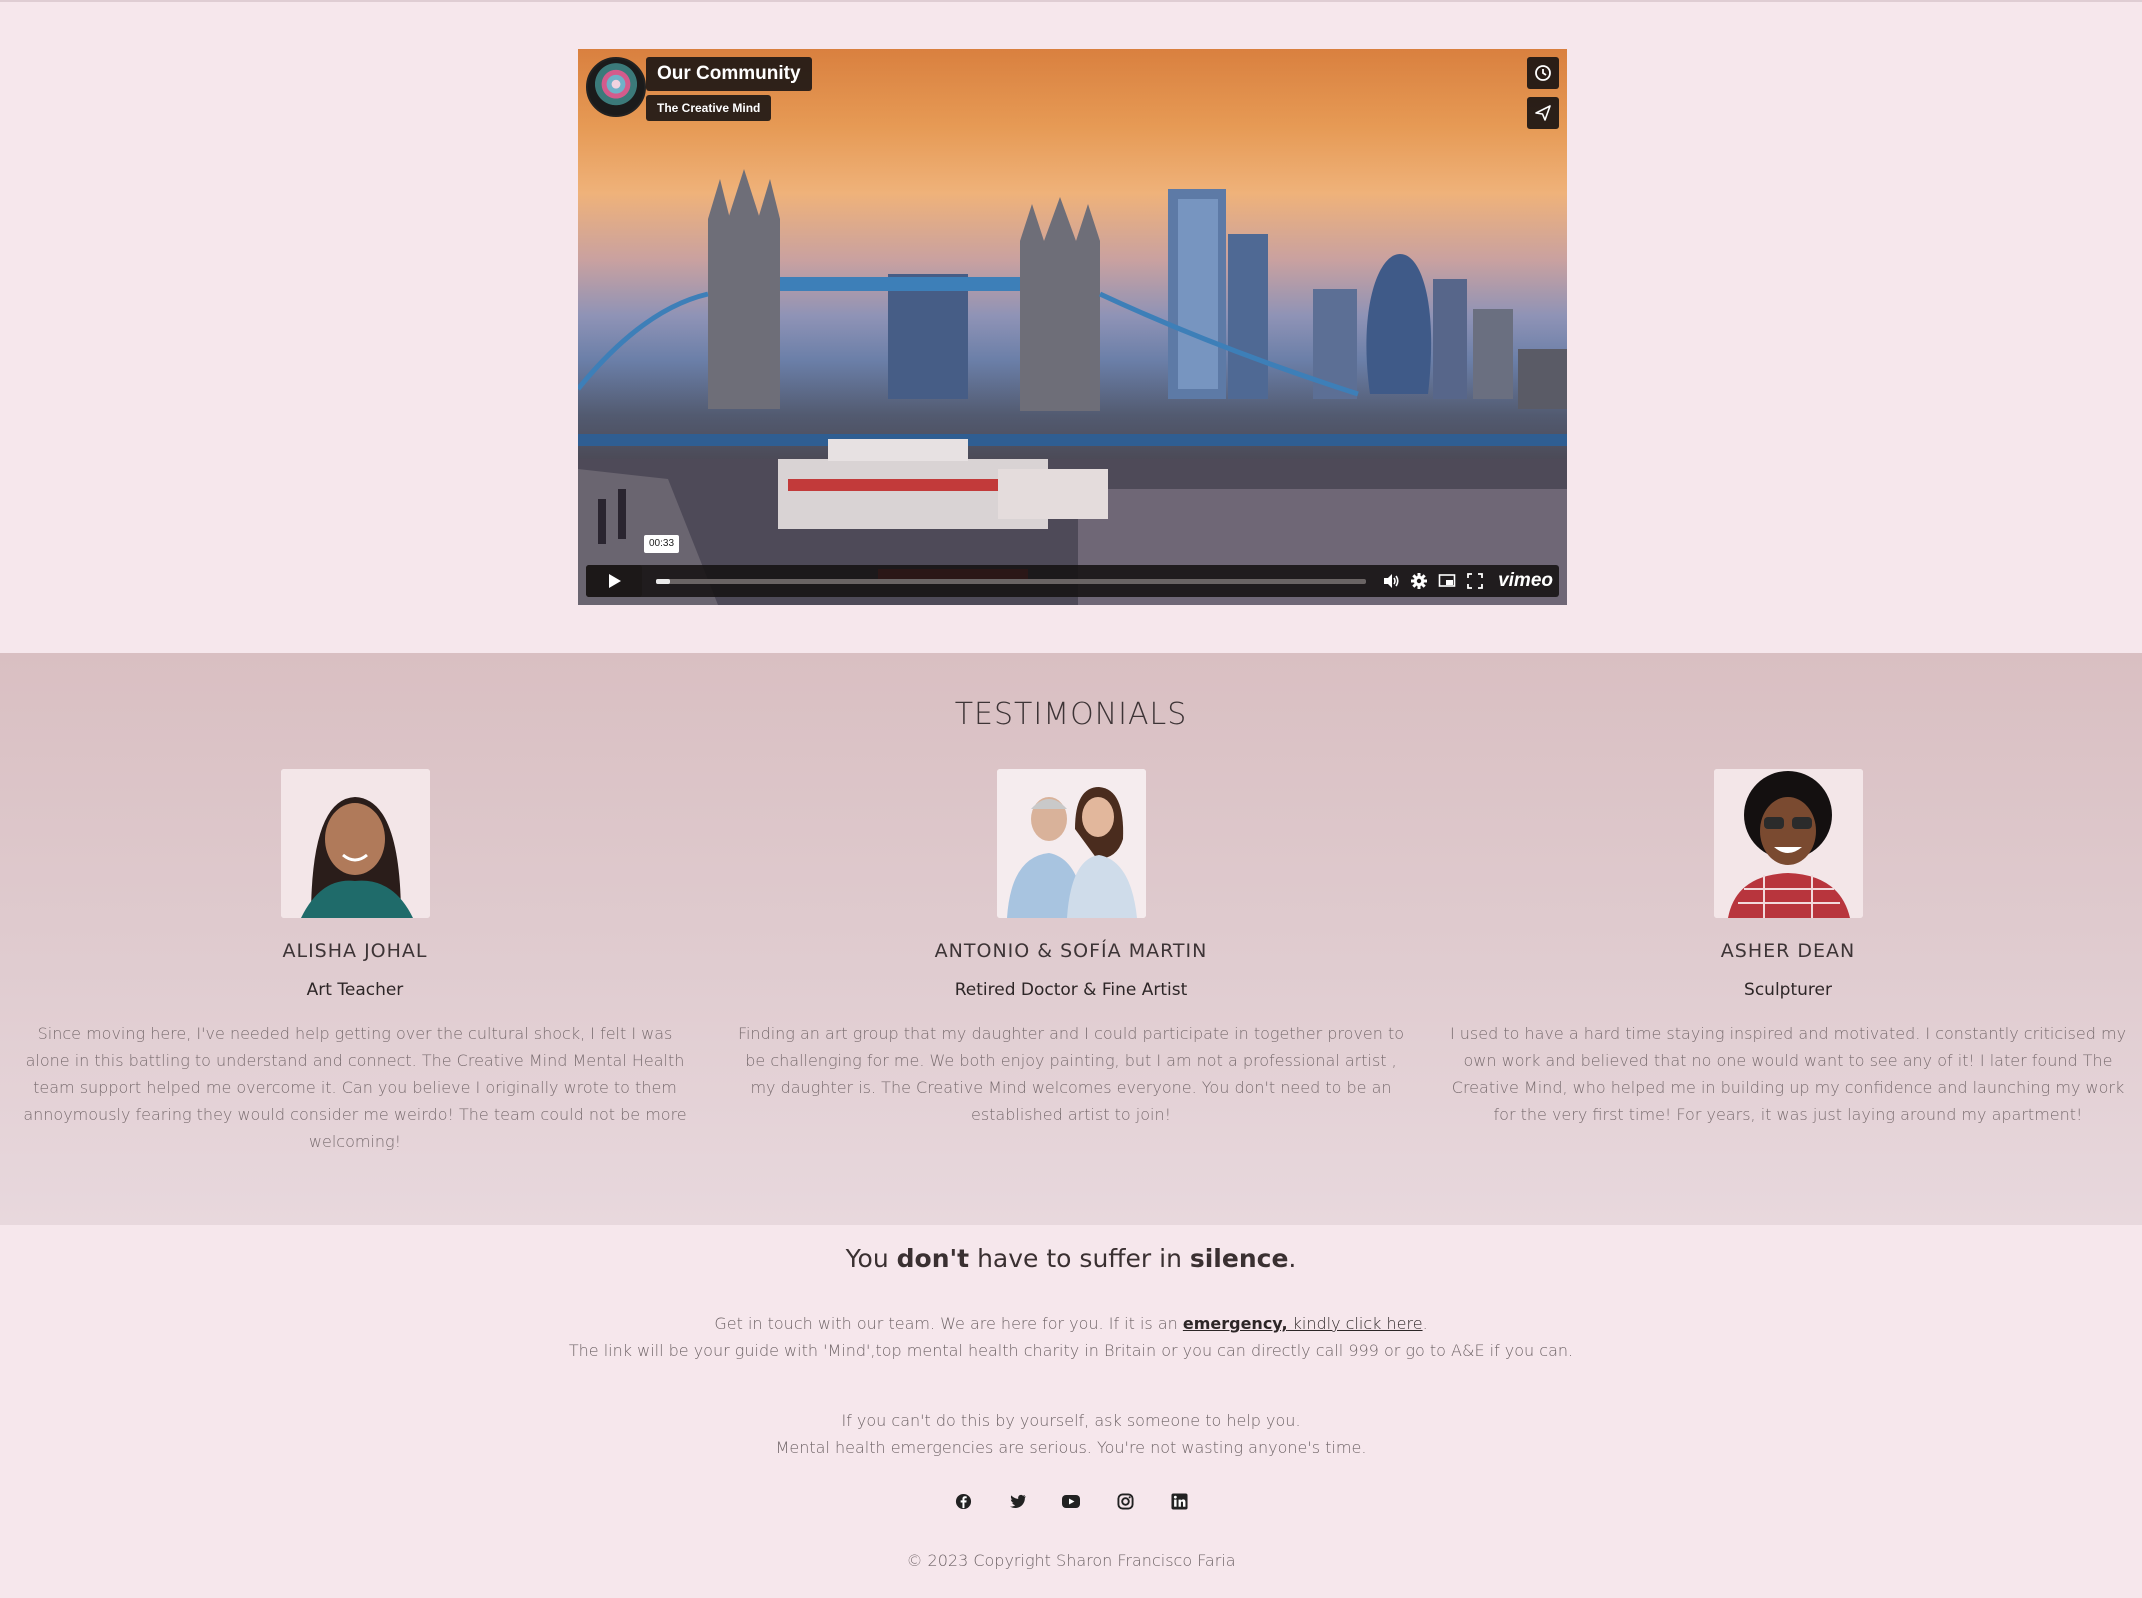  Describe the element at coordinates (1788, 990) in the screenshot. I see `testimonial-role: Sculpturer` at that location.